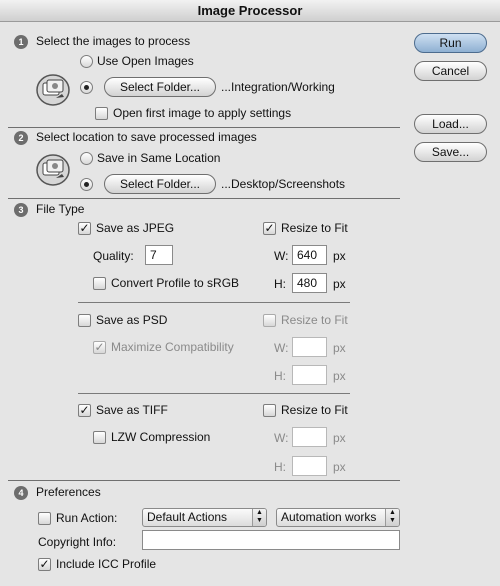 Image resolution: width=500 pixels, height=586 pixels. What do you see at coordinates (269, 228) in the screenshot?
I see `jpeg-resize-checkbox: ✓` at bounding box center [269, 228].